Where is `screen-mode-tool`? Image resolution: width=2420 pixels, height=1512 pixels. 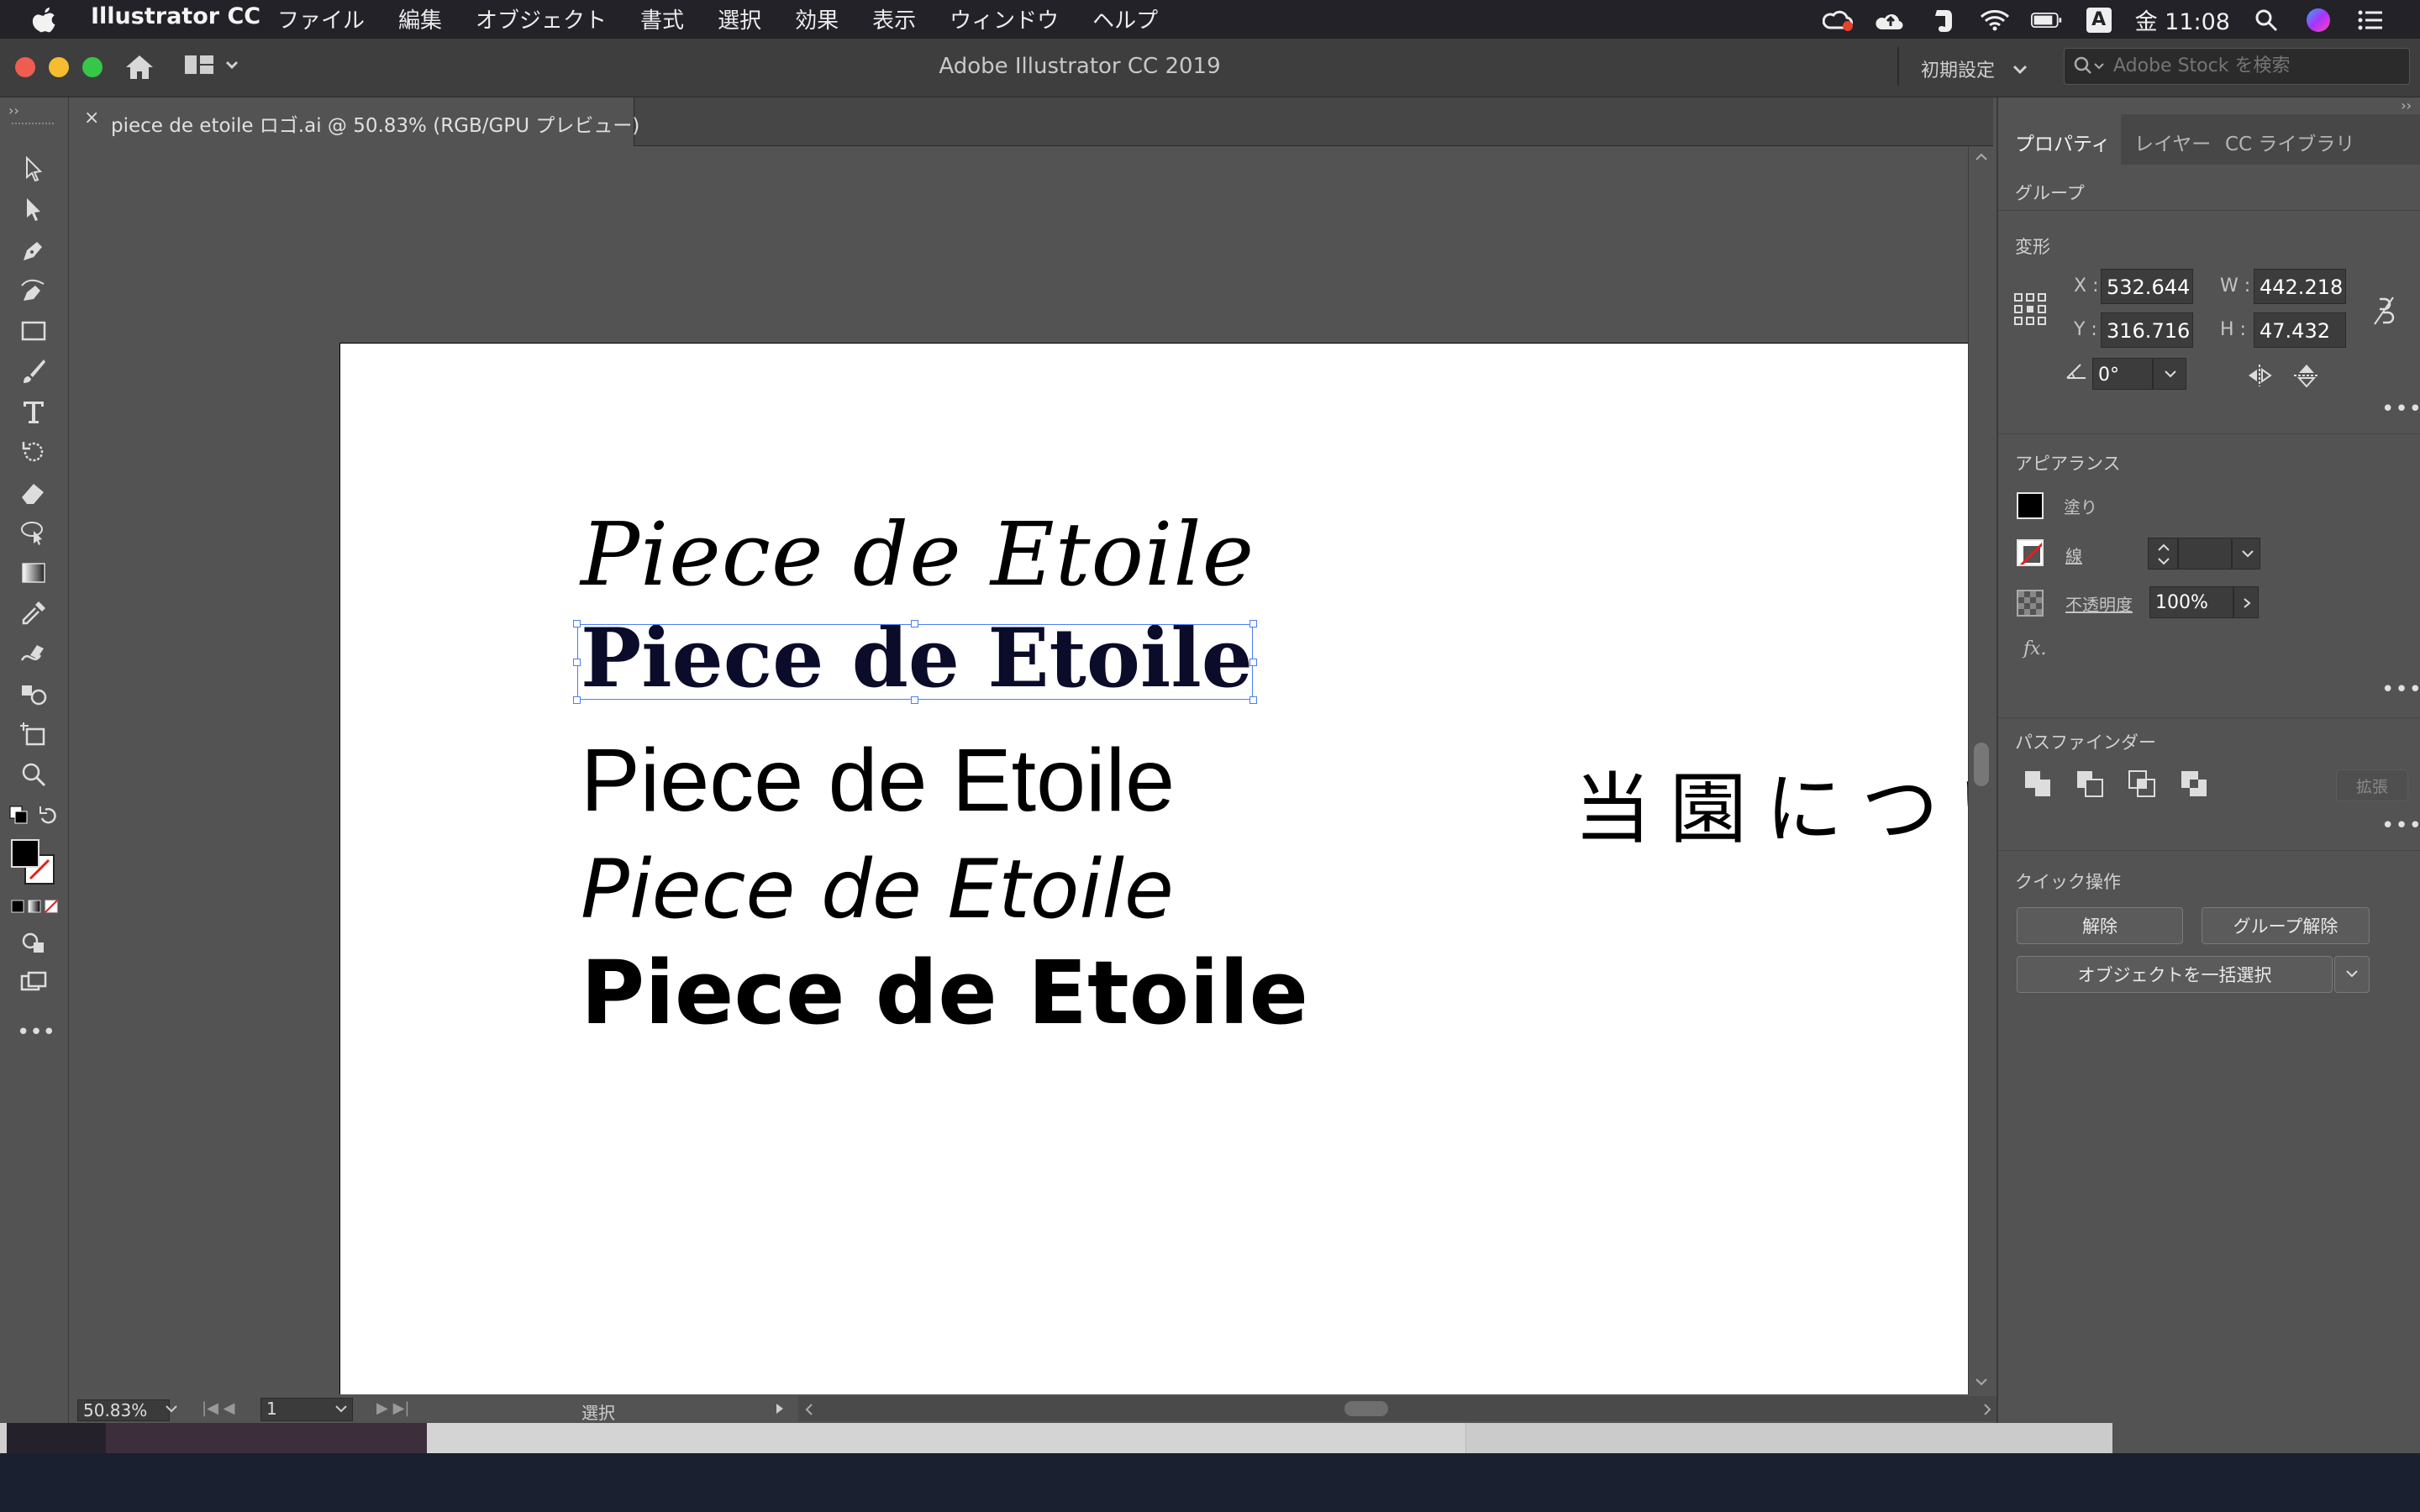
screen-mode-tool is located at coordinates (34, 982).